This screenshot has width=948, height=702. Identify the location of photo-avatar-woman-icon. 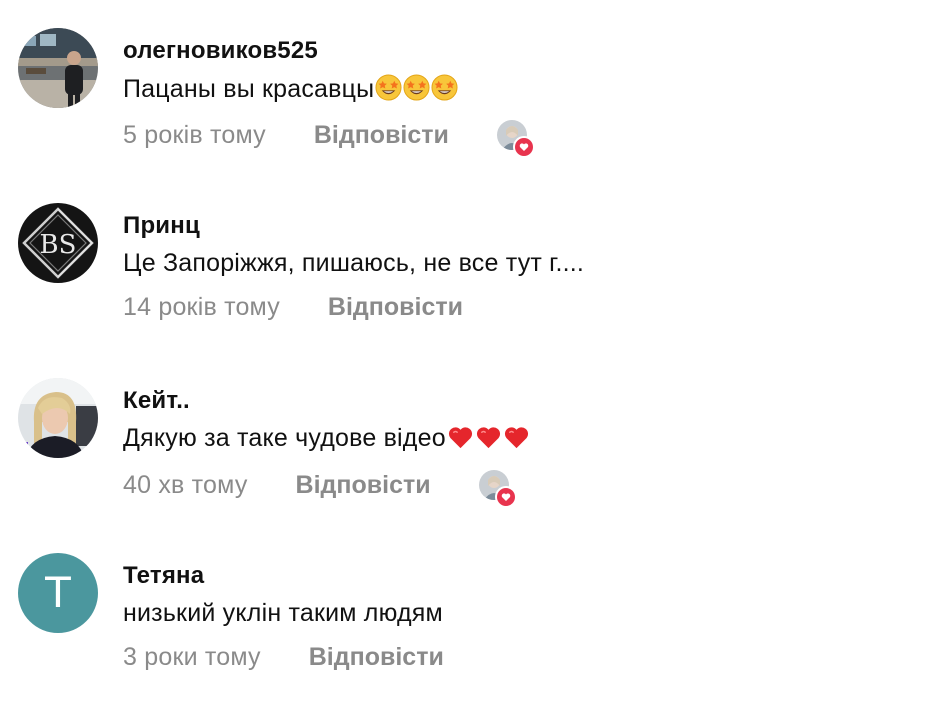
(58, 418).